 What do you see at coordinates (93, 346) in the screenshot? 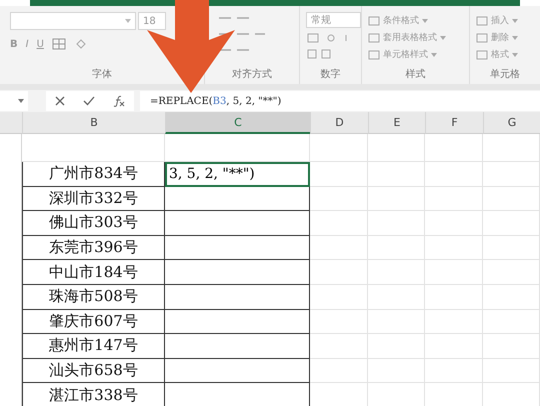
I see `table-cell: 惠州市147号` at bounding box center [93, 346].